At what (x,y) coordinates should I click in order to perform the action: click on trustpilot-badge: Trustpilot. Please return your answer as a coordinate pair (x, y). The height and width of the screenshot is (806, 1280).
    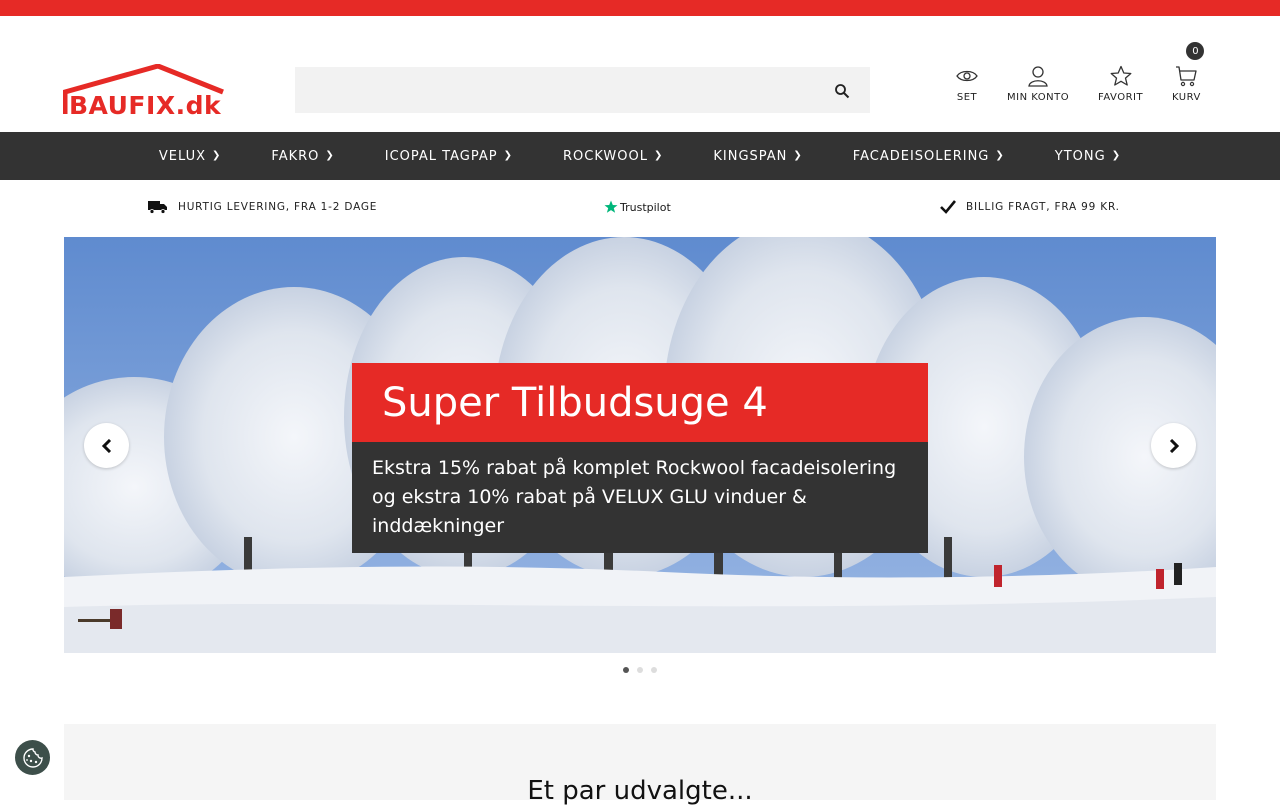
    Looking at the image, I should click on (637, 207).